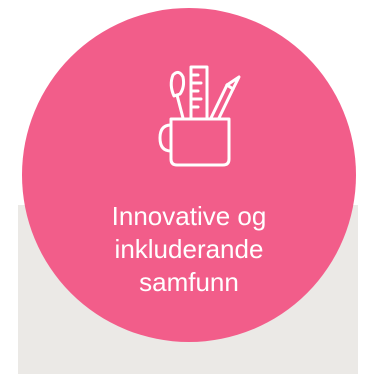  What do you see at coordinates (189, 216) in the screenshot?
I see `card-title-line-1: Innovative og` at bounding box center [189, 216].